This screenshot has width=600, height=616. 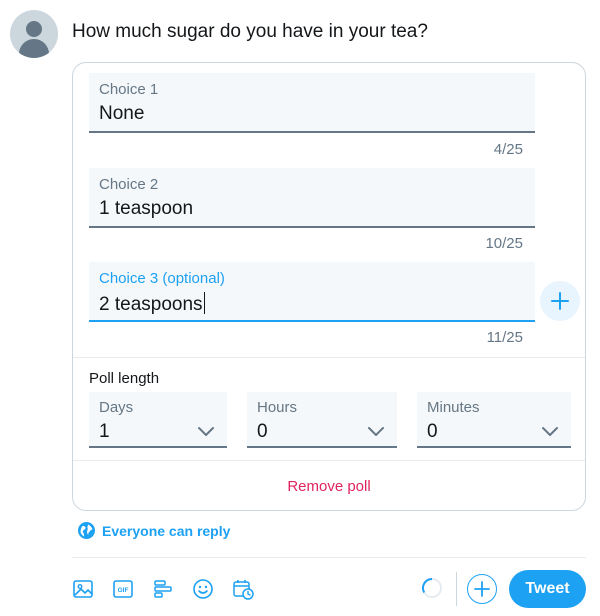 I want to click on poll-button, so click(x=163, y=589).